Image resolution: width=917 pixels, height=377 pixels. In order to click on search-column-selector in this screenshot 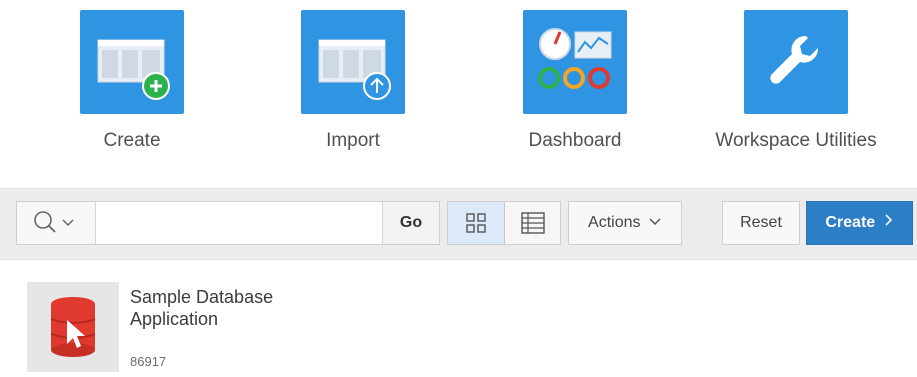, I will do `click(56, 223)`.